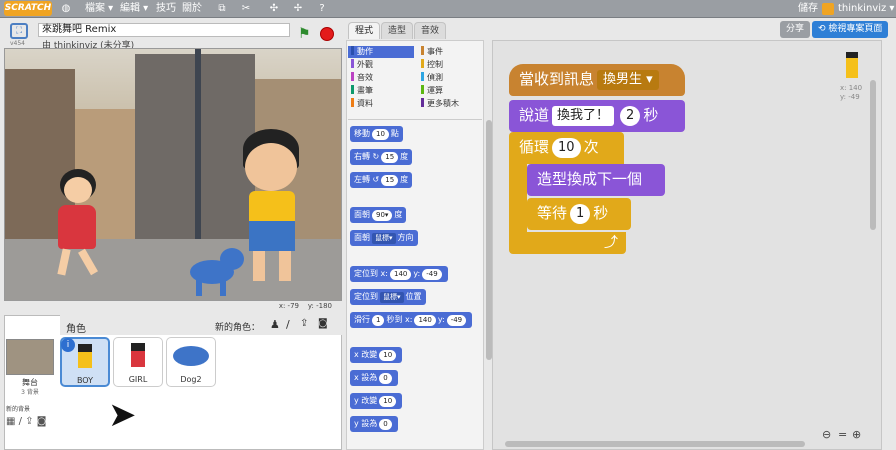 This screenshot has height=450, width=896. Describe the element at coordinates (288, 324) in the screenshot. I see `paint-new-sprite-icon: /` at that location.